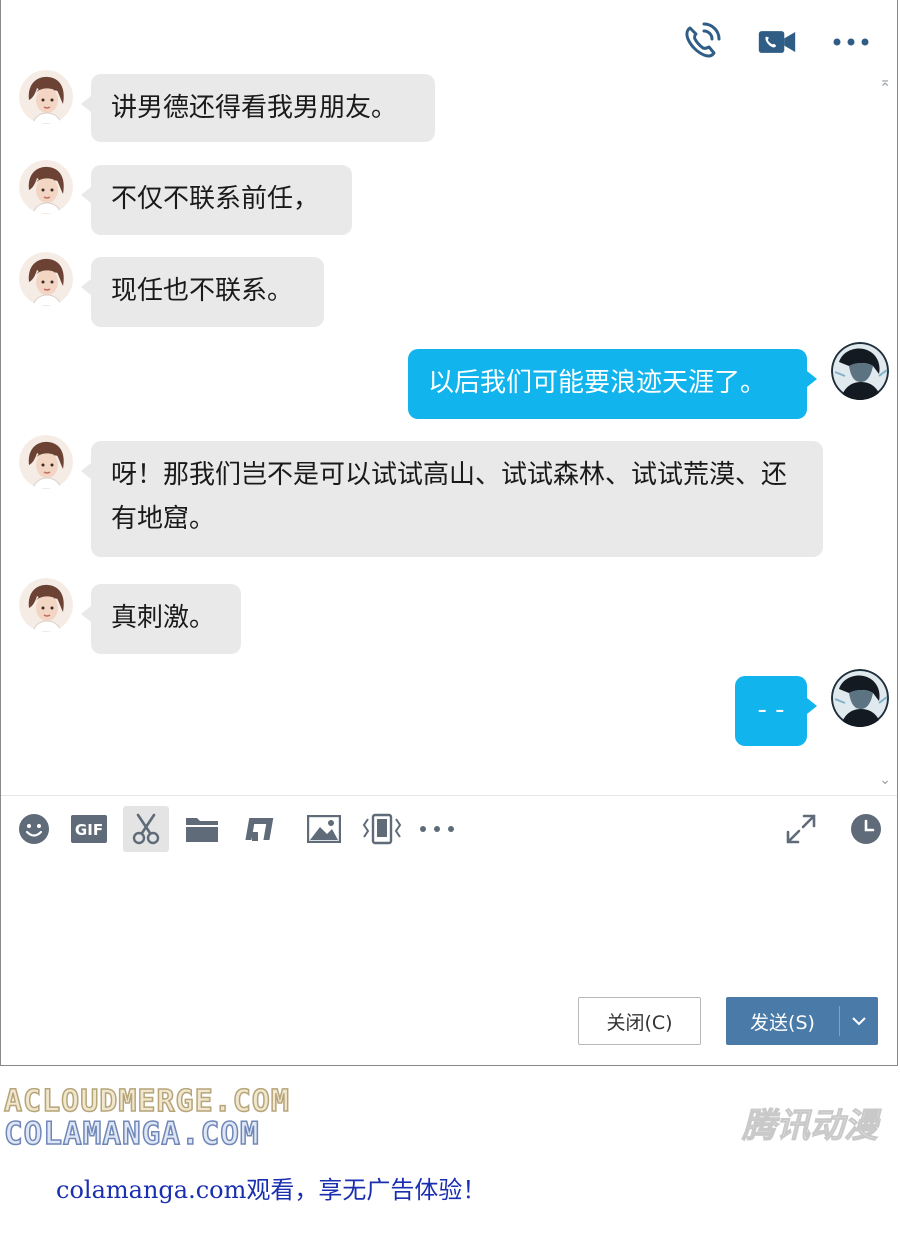 The width and height of the screenshot is (900, 1234). I want to click on message-text: 现任也不联系。, so click(202, 291).